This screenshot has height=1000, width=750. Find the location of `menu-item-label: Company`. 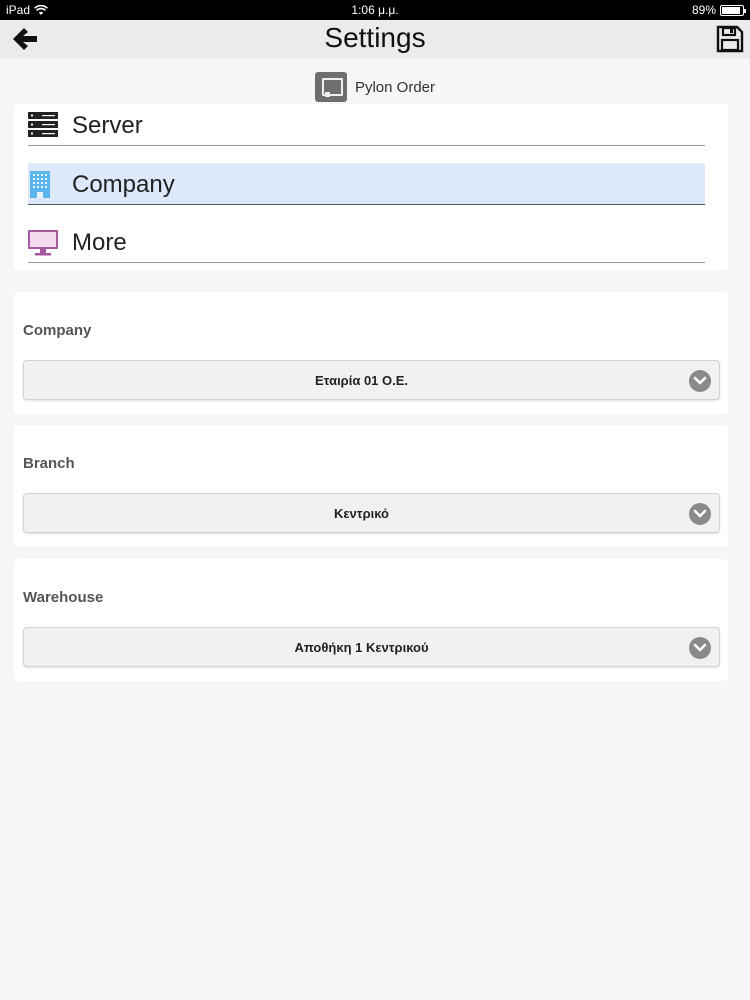

menu-item-label: Company is located at coordinates (123, 184).